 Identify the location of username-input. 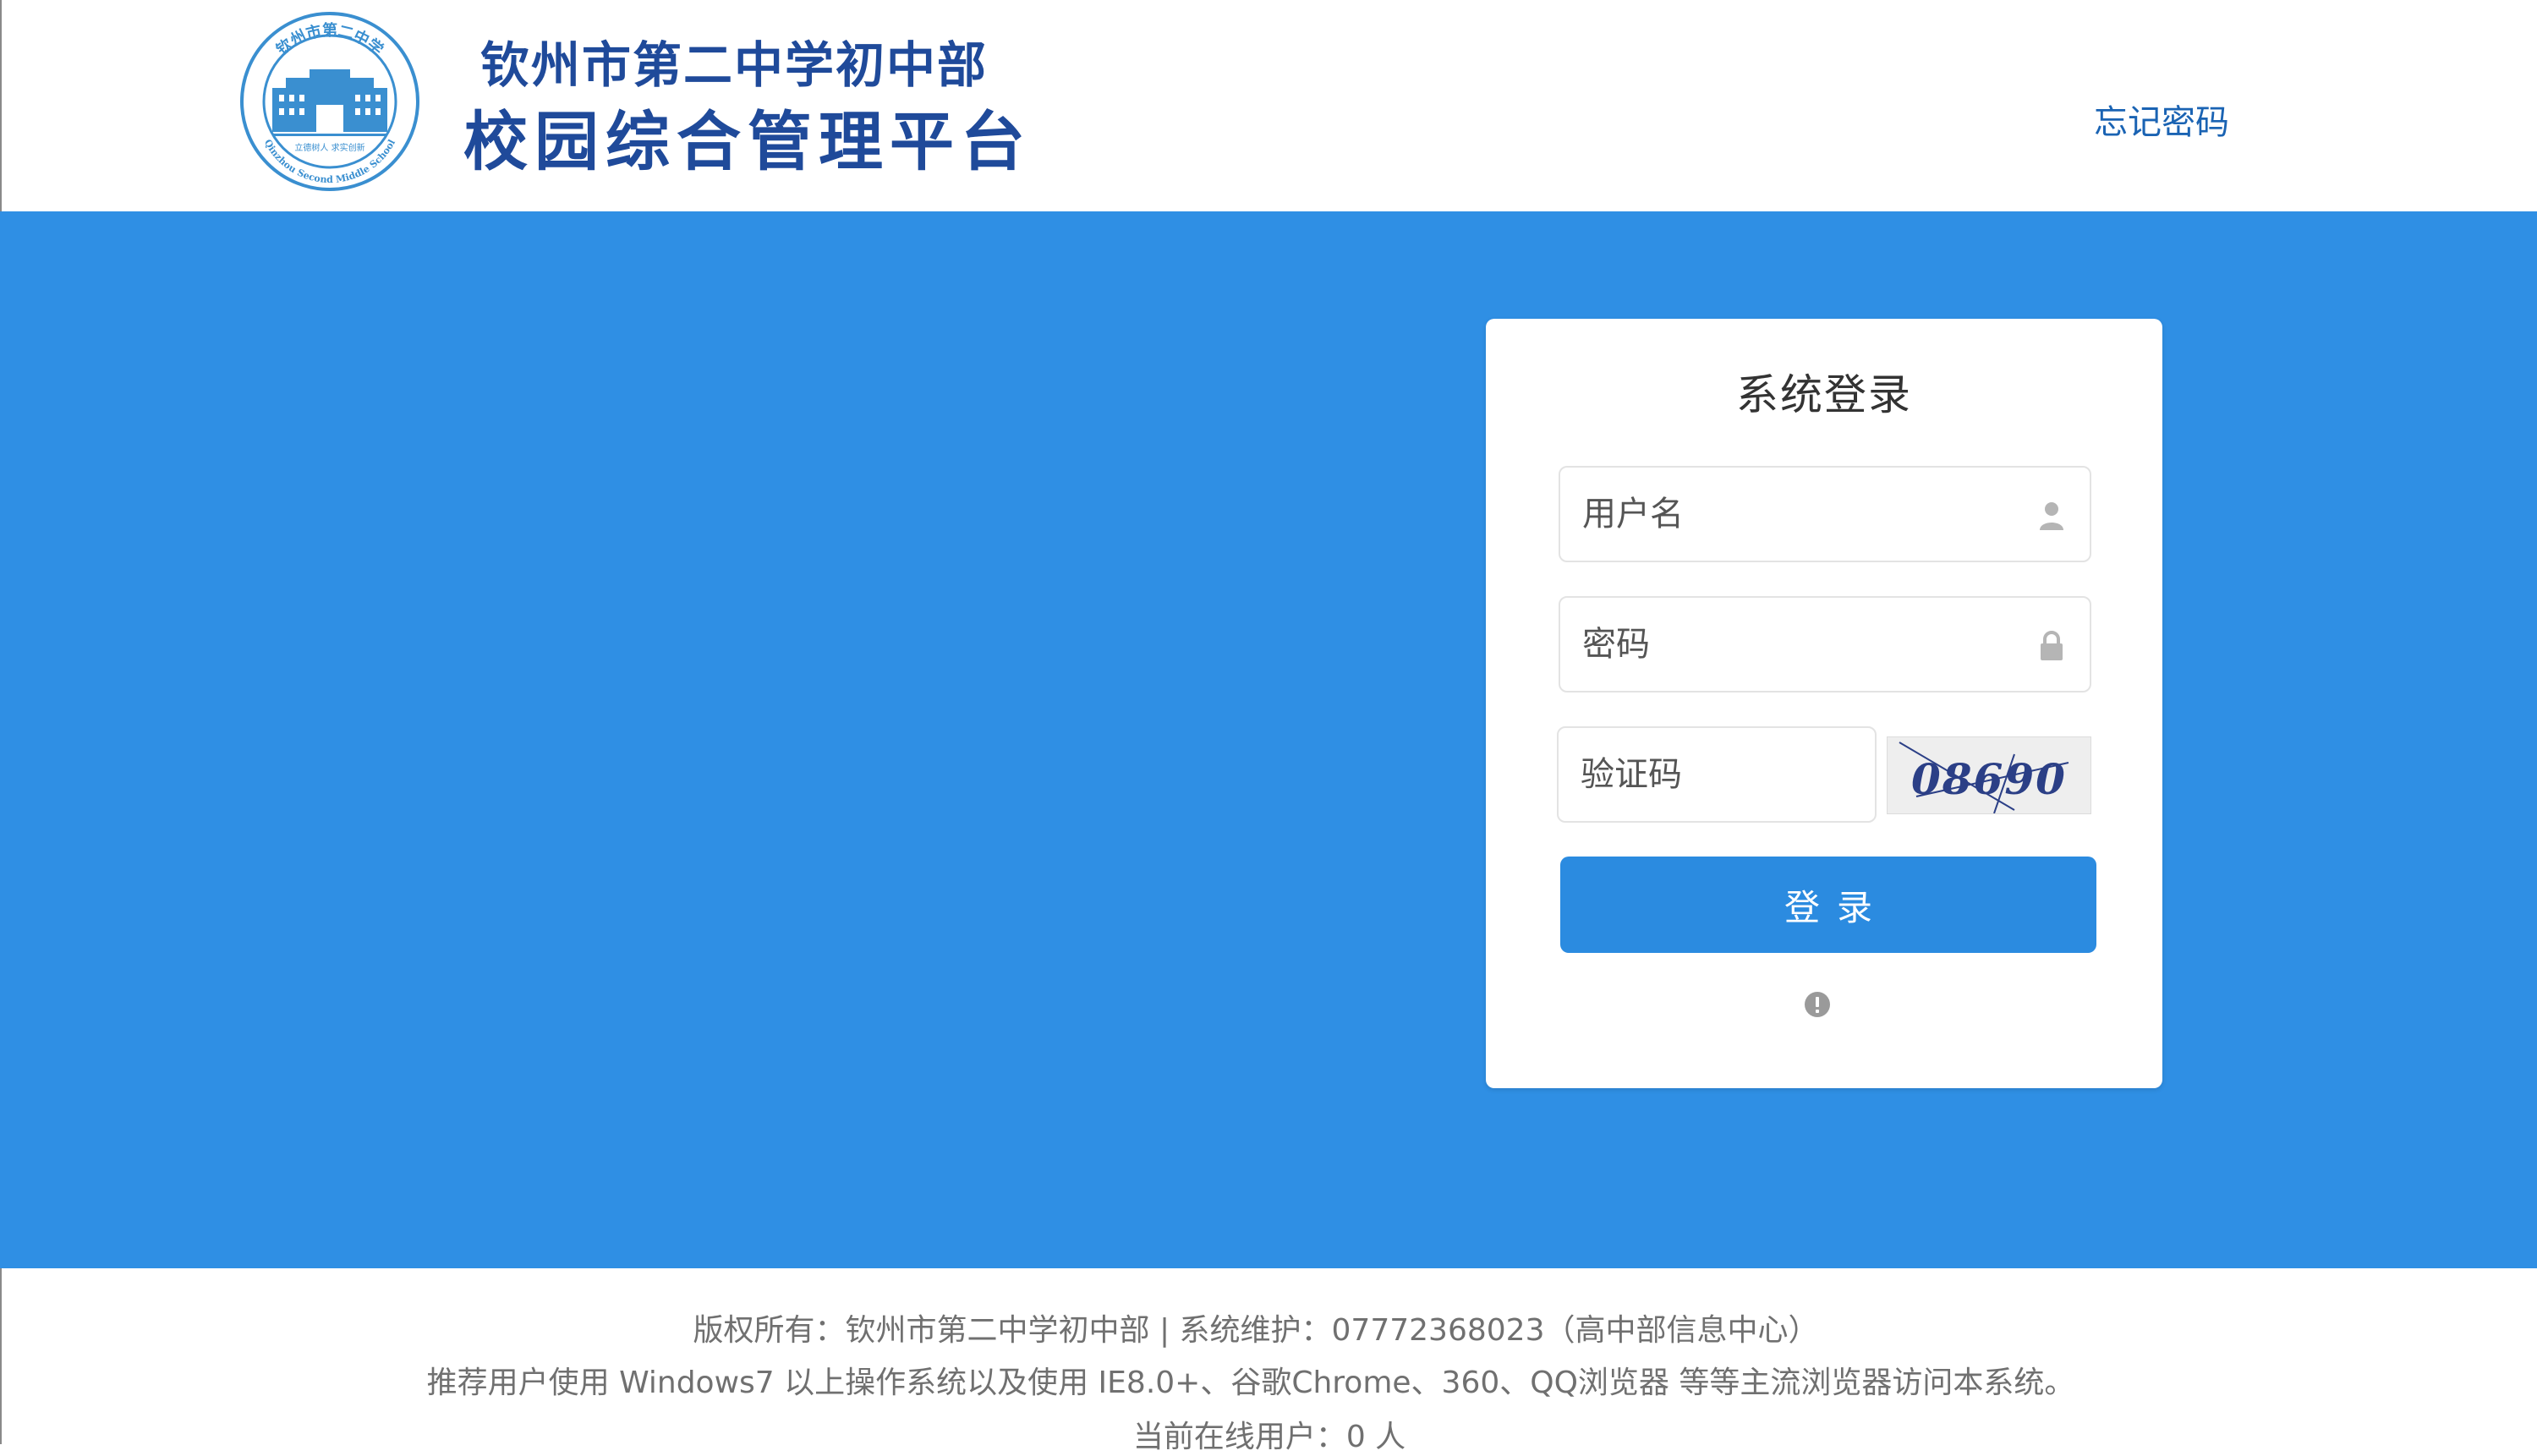
(1825, 514).